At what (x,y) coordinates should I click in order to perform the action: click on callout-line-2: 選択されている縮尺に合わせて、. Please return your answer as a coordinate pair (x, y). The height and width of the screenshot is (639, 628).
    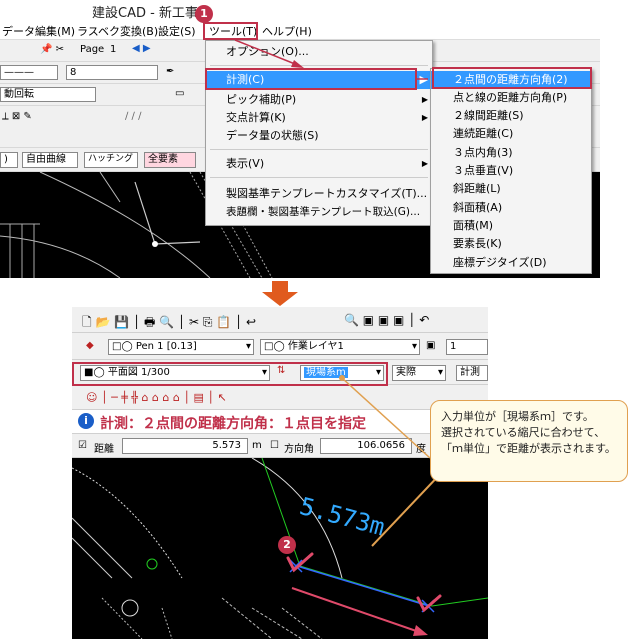
    Looking at the image, I should click on (523, 432).